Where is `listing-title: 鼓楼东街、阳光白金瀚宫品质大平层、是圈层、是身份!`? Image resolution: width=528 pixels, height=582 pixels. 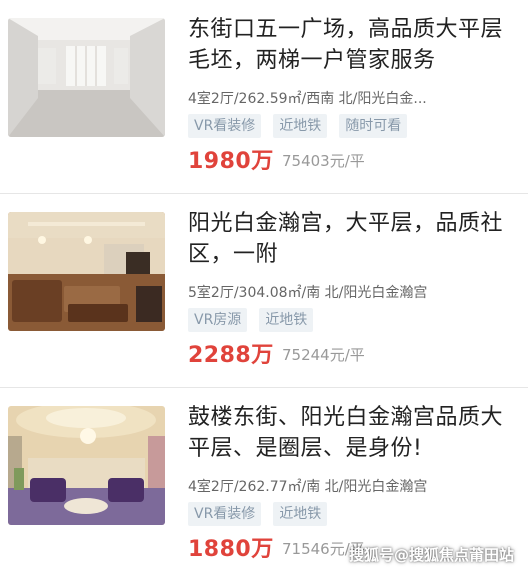 listing-title: 鼓楼东街、阳光白金瀚宫品质大平层、是圈层、是身份! is located at coordinates (353, 433).